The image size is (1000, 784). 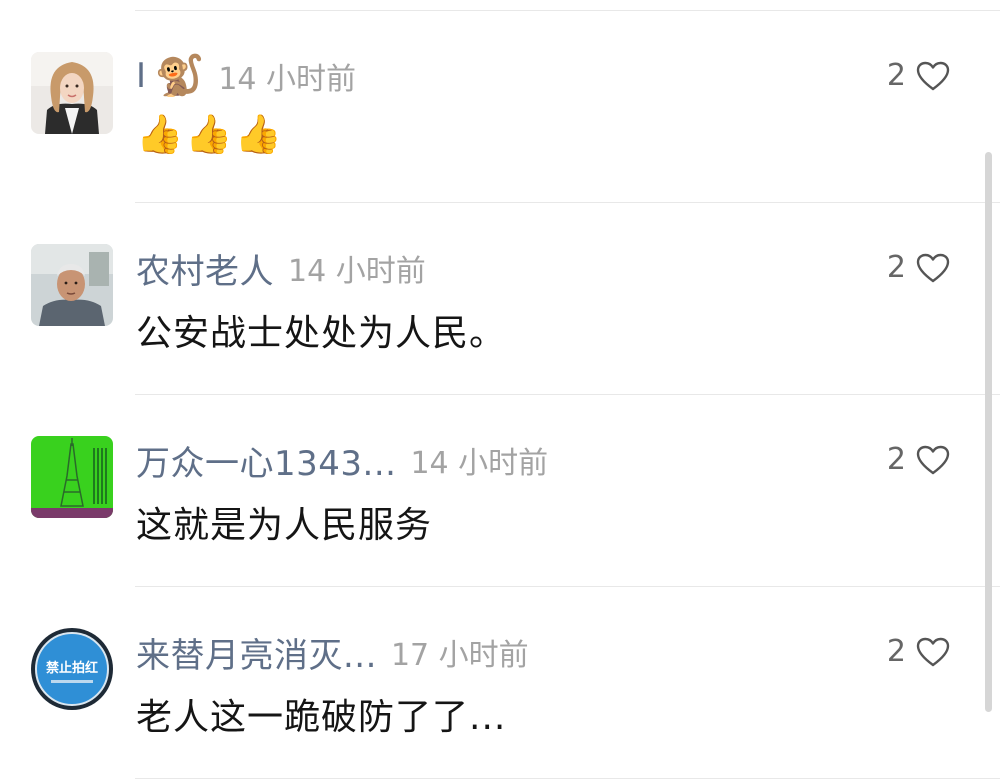 What do you see at coordinates (988, 432) in the screenshot?
I see `scrollbar` at bounding box center [988, 432].